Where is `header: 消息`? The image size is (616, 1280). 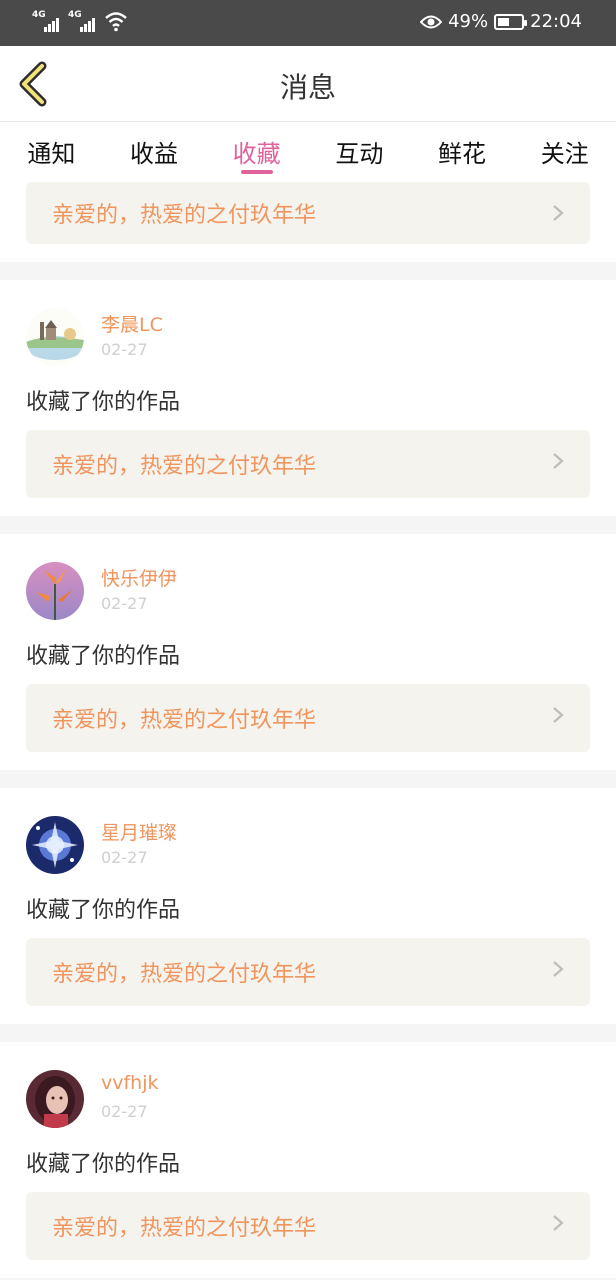 header: 消息 is located at coordinates (308, 84).